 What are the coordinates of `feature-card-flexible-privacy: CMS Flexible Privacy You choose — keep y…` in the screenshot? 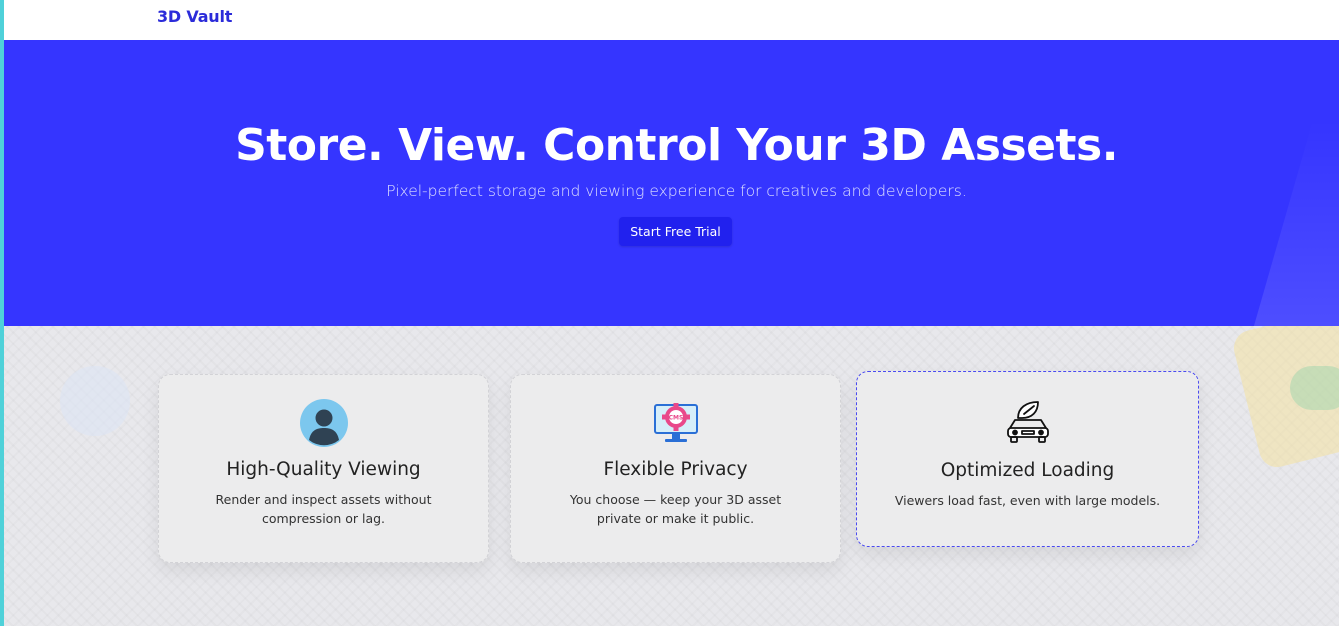 It's located at (675, 468).